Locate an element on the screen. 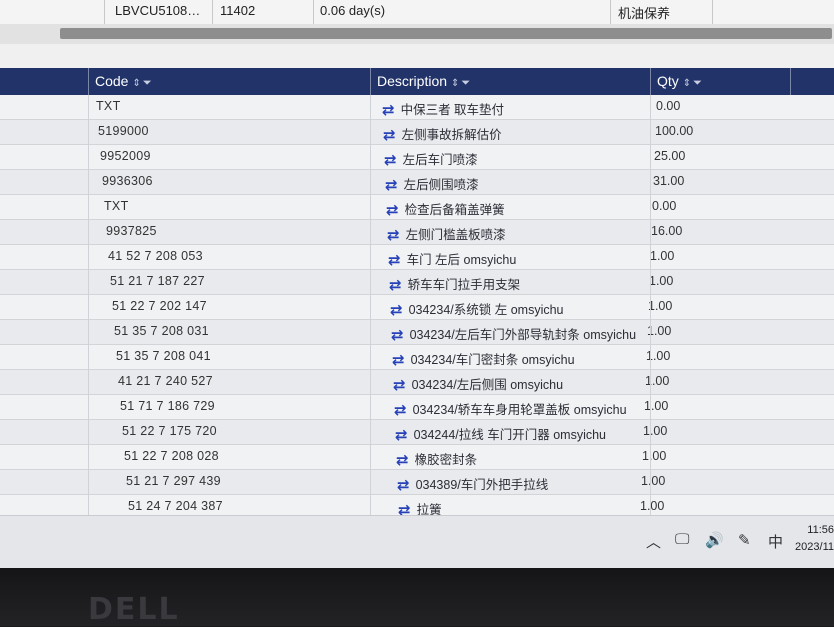 This screenshot has height=627, width=834. cell-description: ⇄ 橡胶密封条 is located at coordinates (436, 458).